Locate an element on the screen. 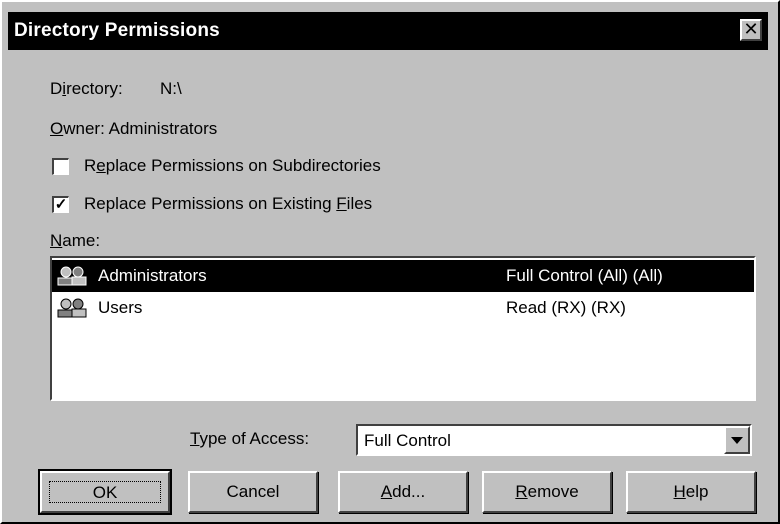 The width and height of the screenshot is (780, 524). replace-files-label: Replace Permissions on Existing Files is located at coordinates (228, 204).